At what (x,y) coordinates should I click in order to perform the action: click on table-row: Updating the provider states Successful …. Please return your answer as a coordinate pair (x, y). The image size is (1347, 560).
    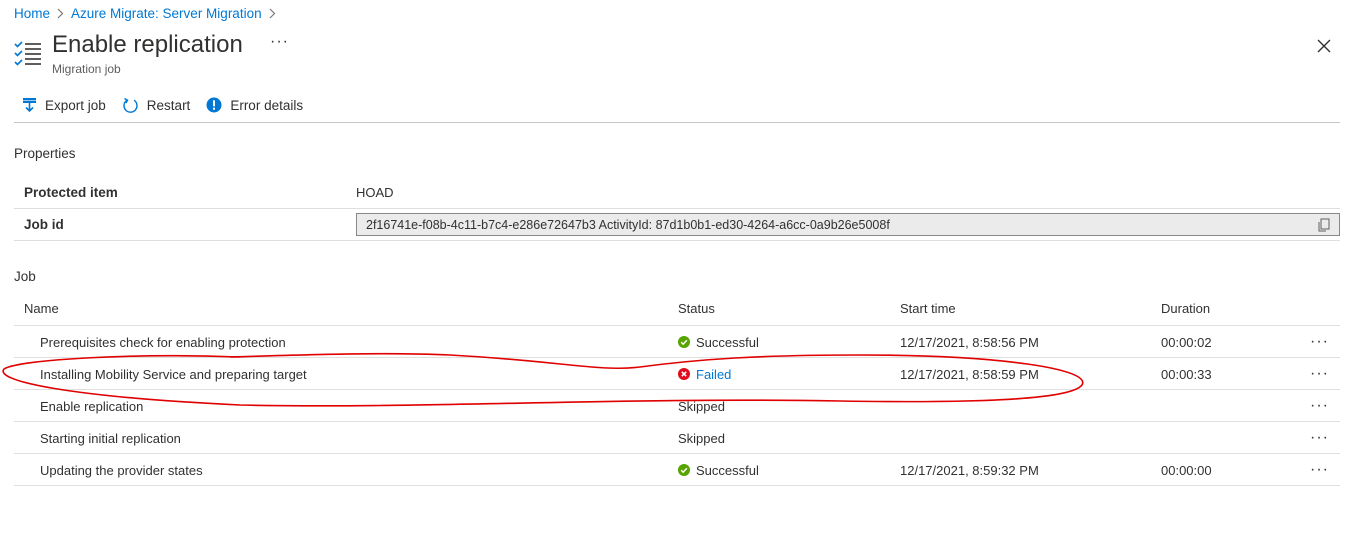
    Looking at the image, I should click on (677, 470).